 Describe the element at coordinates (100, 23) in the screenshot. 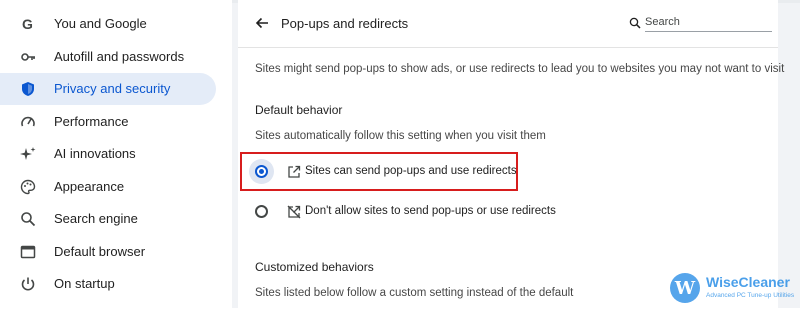

I see `sidebar-item-label: You and Google` at that location.